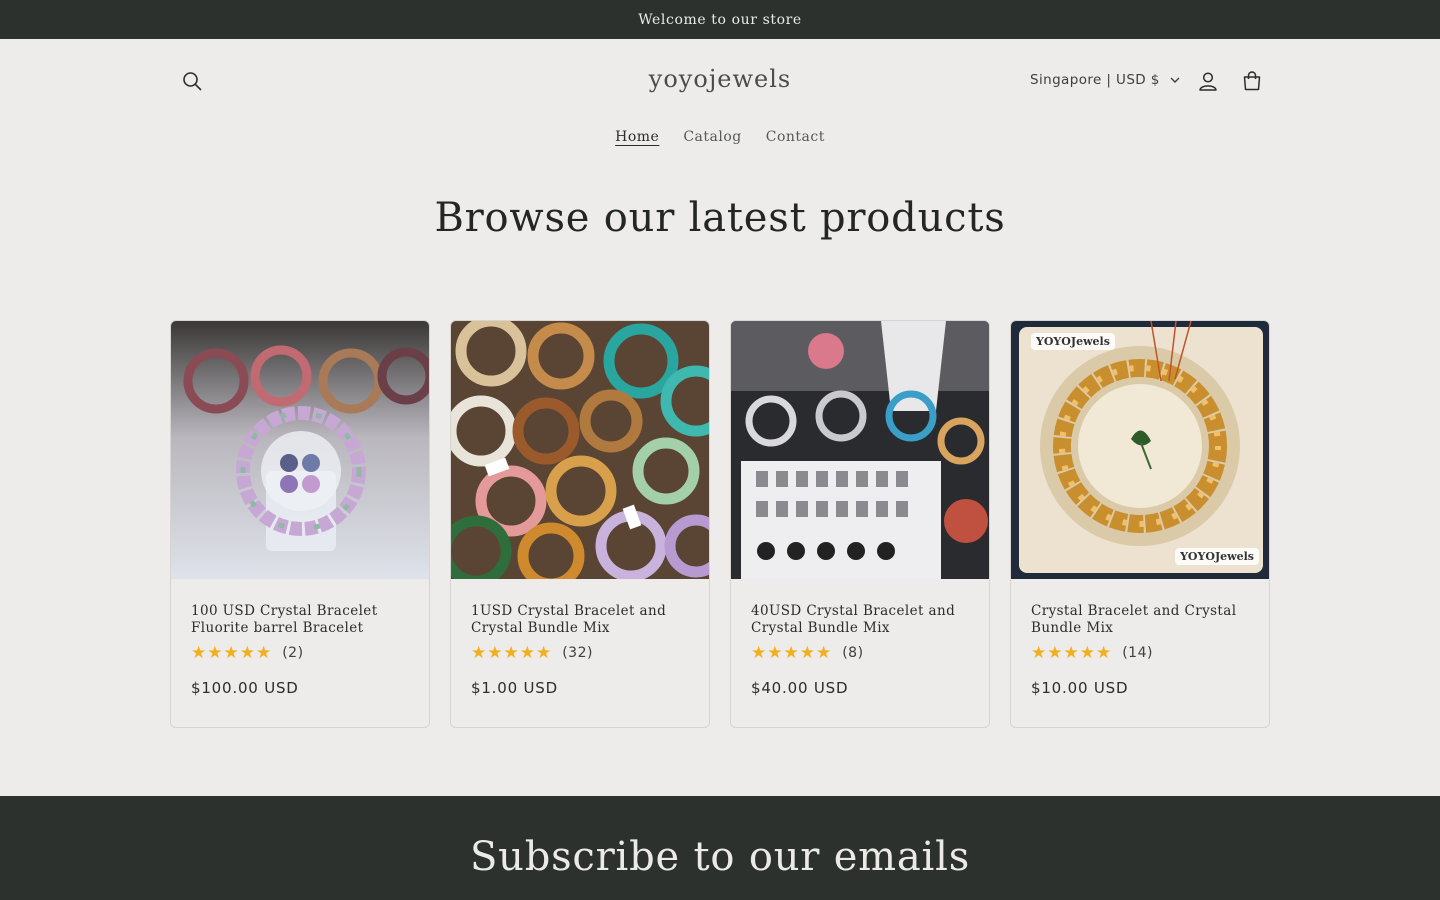 The width and height of the screenshot is (1440, 900). What do you see at coordinates (1140, 620) in the screenshot?
I see `product-title: Crystal Bracelet and Crystal Bundle Mix` at bounding box center [1140, 620].